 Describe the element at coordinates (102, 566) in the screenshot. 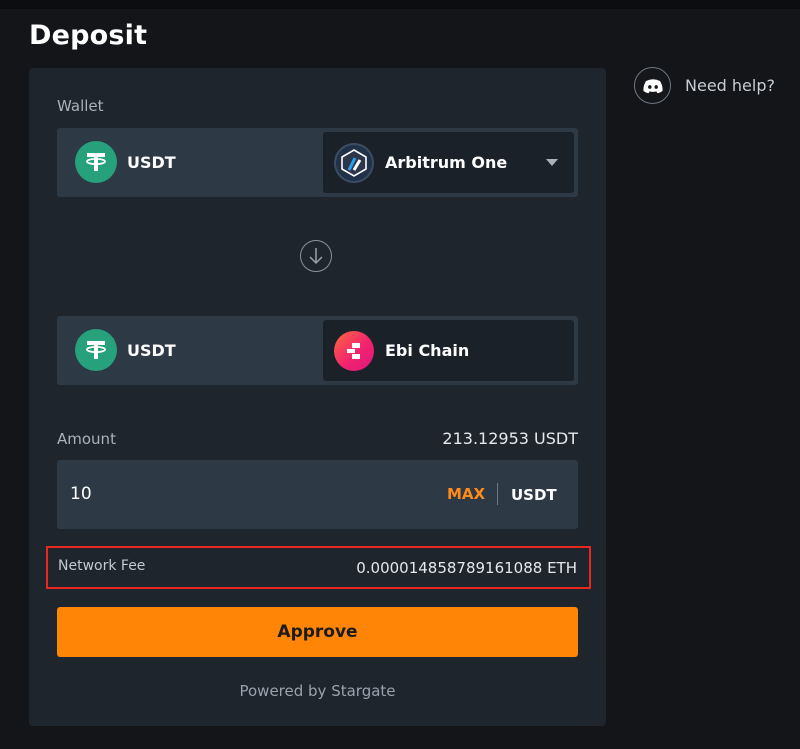

I see `network-fee-label: Network Fee` at that location.